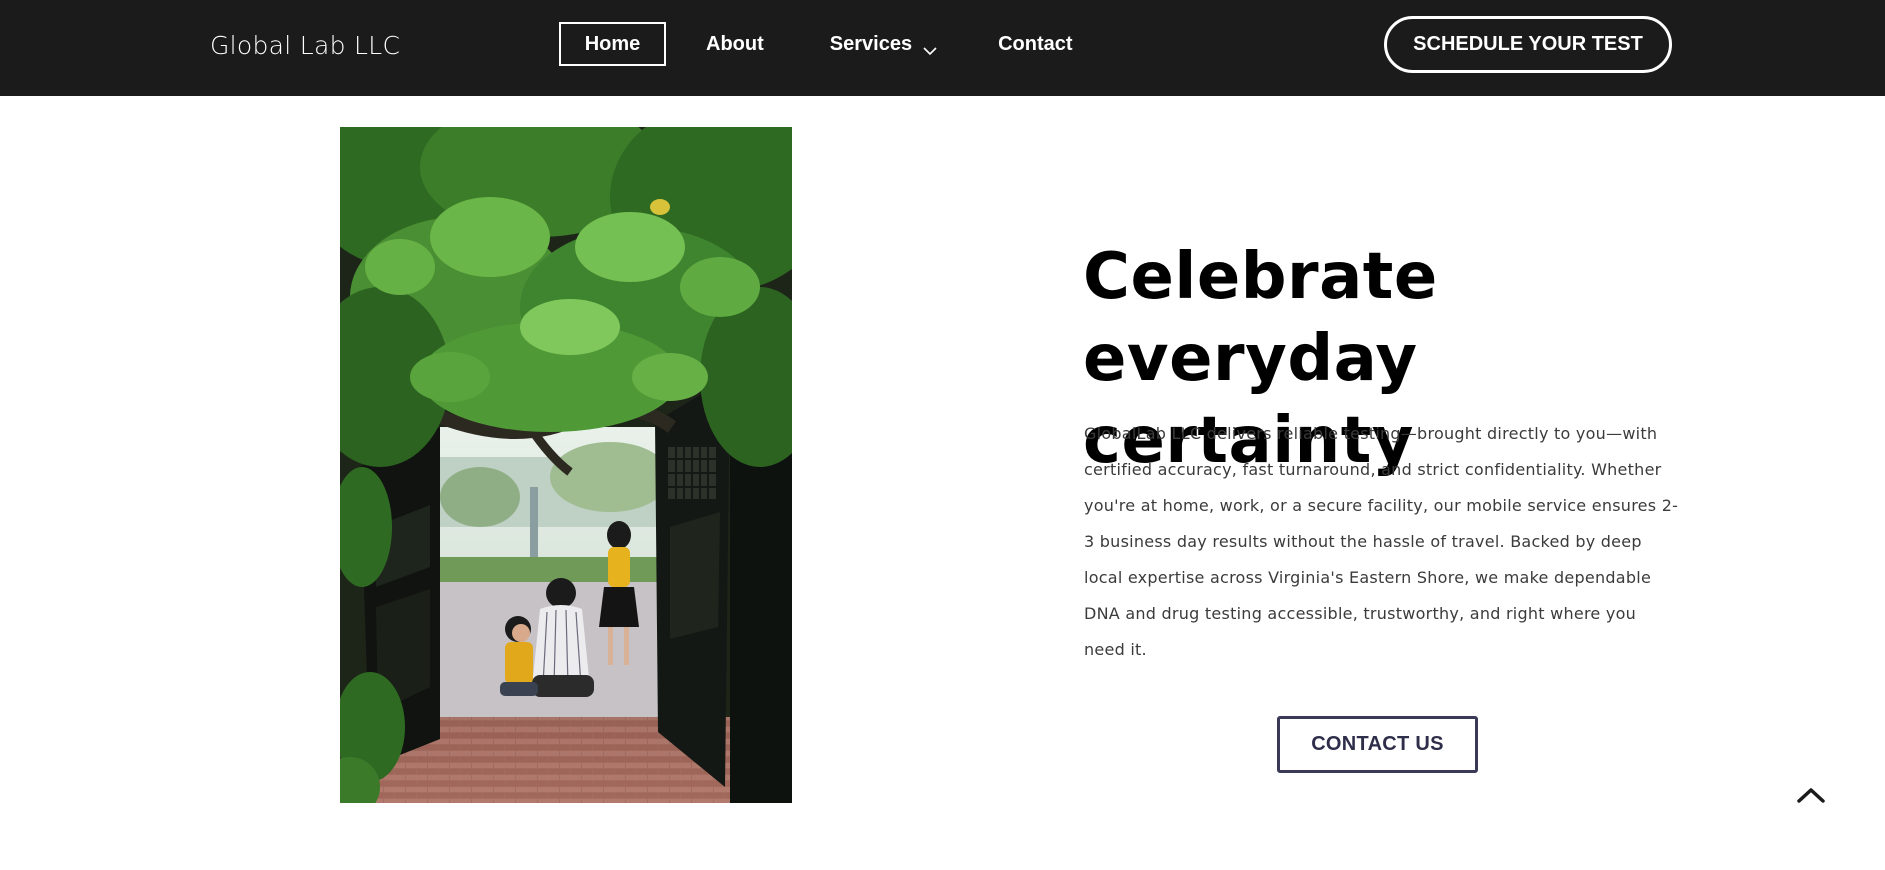 This screenshot has height=870, width=1885. I want to click on nav-services: Services, so click(884, 44).